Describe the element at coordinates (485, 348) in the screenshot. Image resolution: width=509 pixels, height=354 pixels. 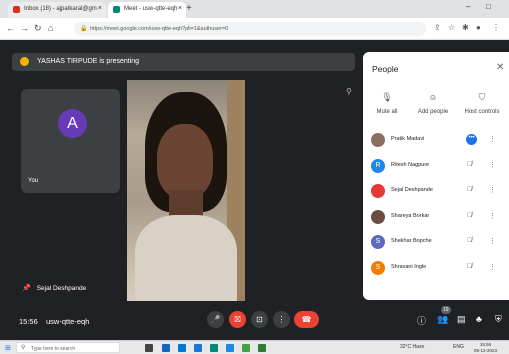
I see `system-clock: 15:56 05-12-2023` at that location.